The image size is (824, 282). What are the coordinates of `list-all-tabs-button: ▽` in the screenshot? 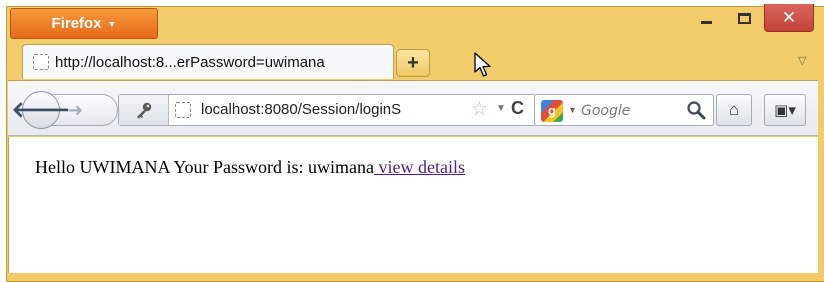 It's located at (802, 60).